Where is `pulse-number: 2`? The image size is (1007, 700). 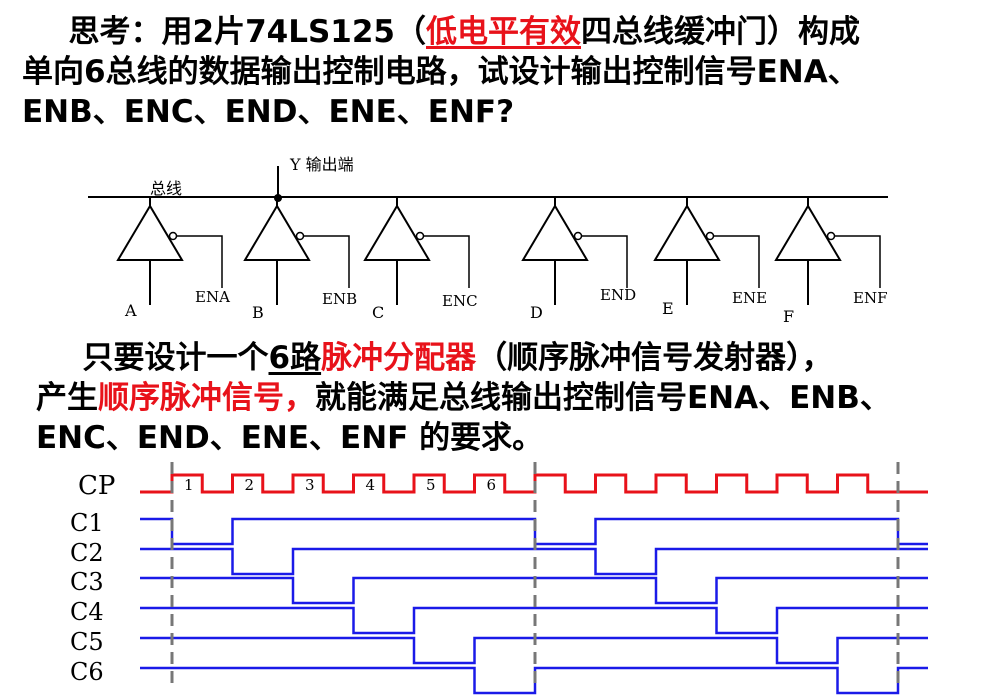 pulse-number: 2 is located at coordinates (250, 485).